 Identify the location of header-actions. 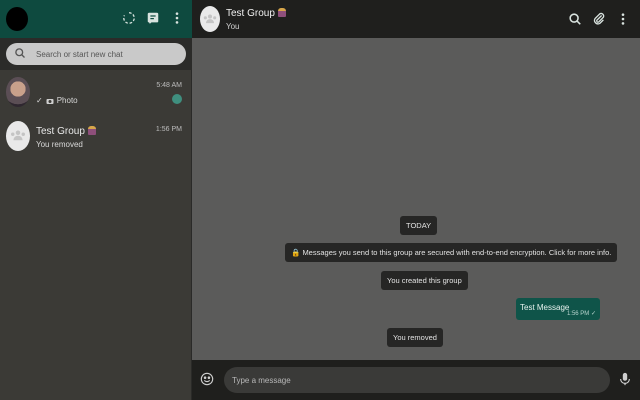
(153, 18).